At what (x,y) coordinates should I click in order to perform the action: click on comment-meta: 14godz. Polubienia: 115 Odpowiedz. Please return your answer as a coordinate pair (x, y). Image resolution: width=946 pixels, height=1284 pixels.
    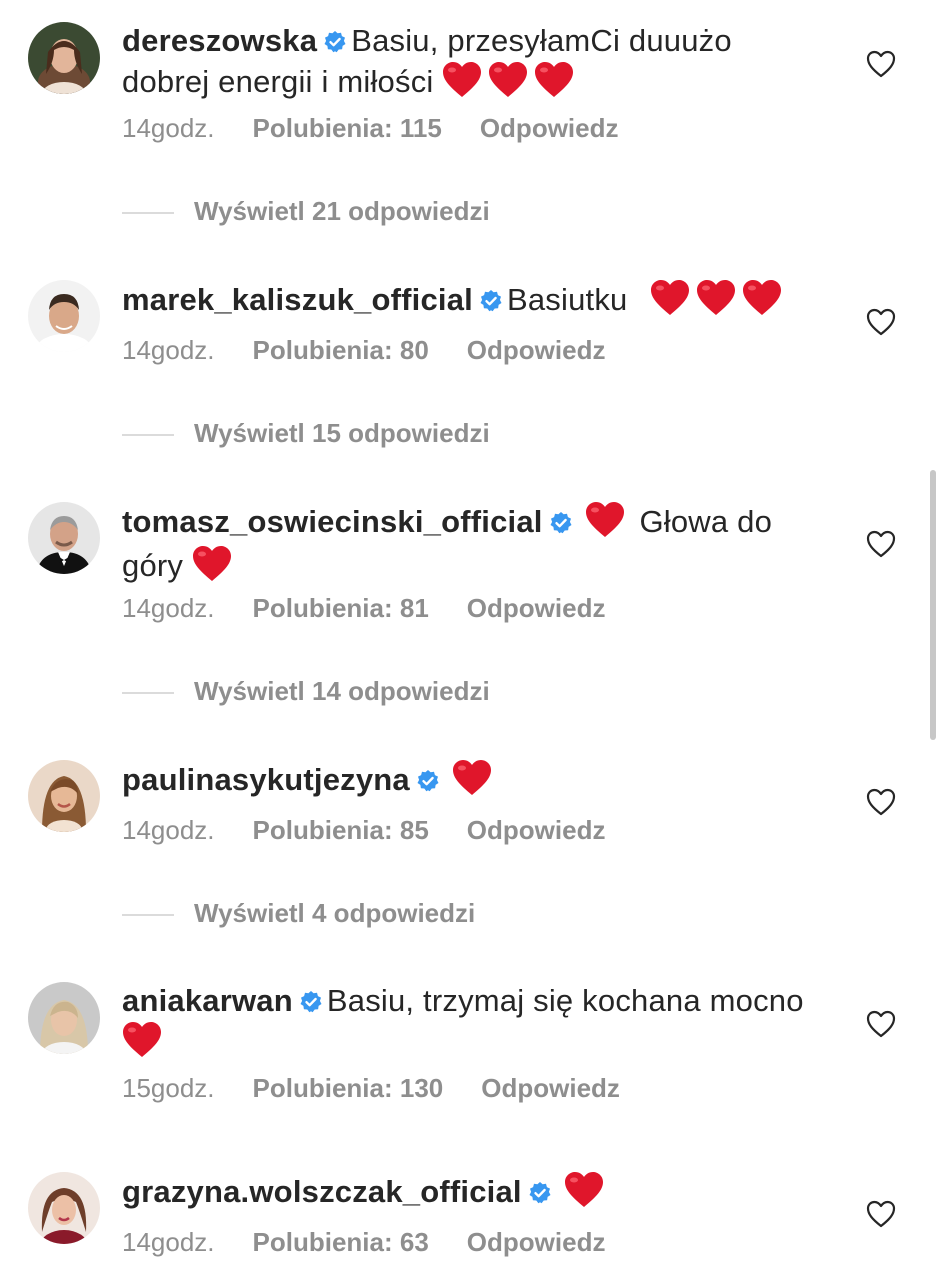
    Looking at the image, I should click on (370, 128).